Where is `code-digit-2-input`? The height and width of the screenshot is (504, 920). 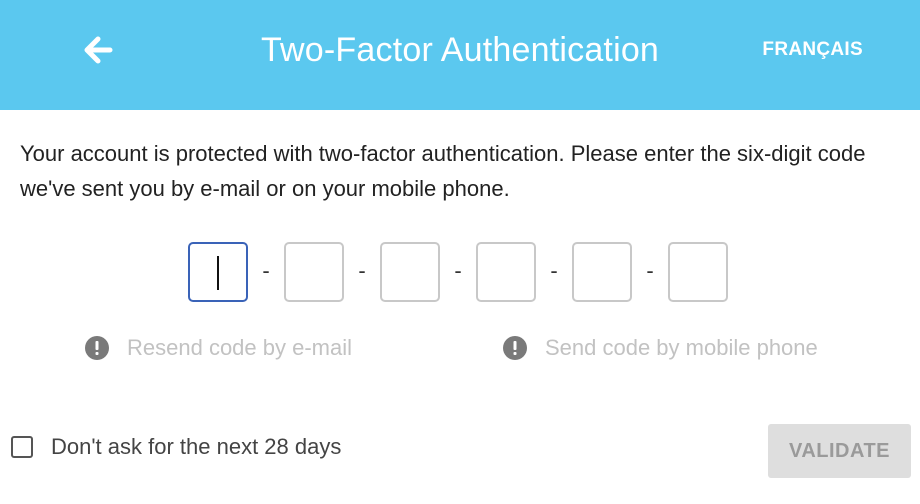 code-digit-2-input is located at coordinates (314, 272).